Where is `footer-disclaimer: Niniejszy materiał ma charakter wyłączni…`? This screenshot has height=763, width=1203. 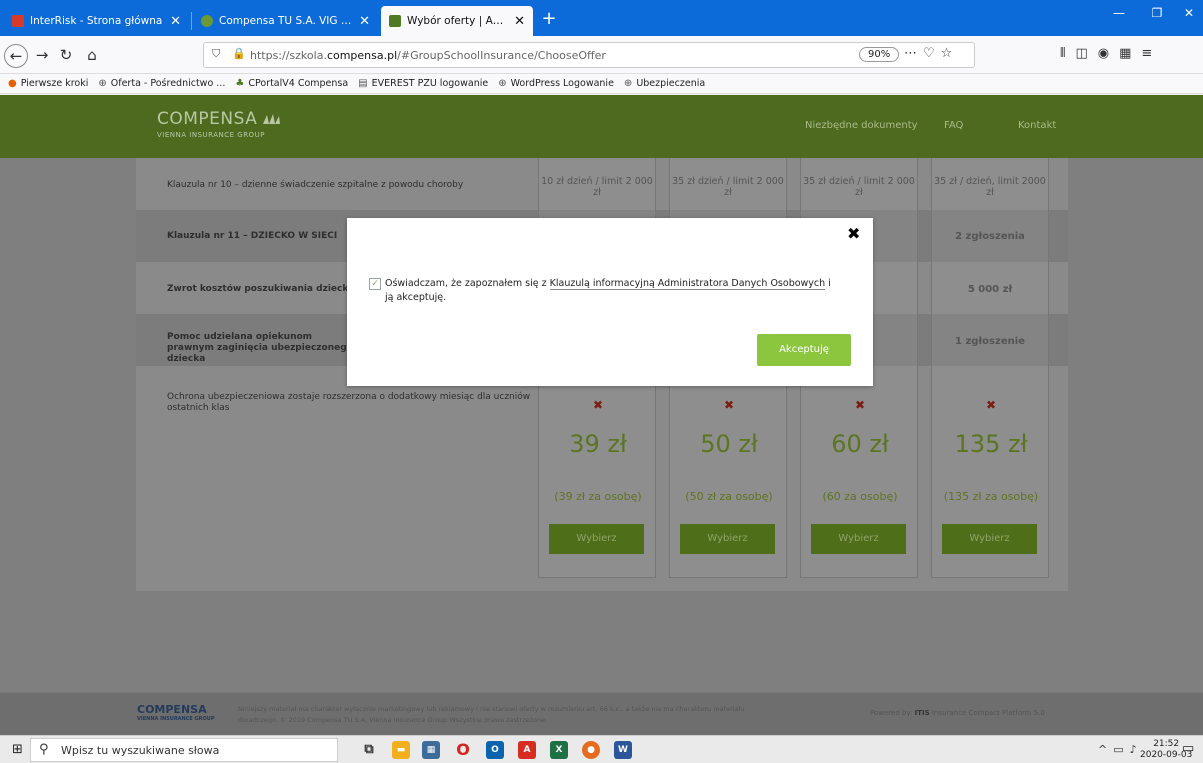
footer-disclaimer: Niniejszy materiał ma charakter wyłączni… is located at coordinates (491, 714).